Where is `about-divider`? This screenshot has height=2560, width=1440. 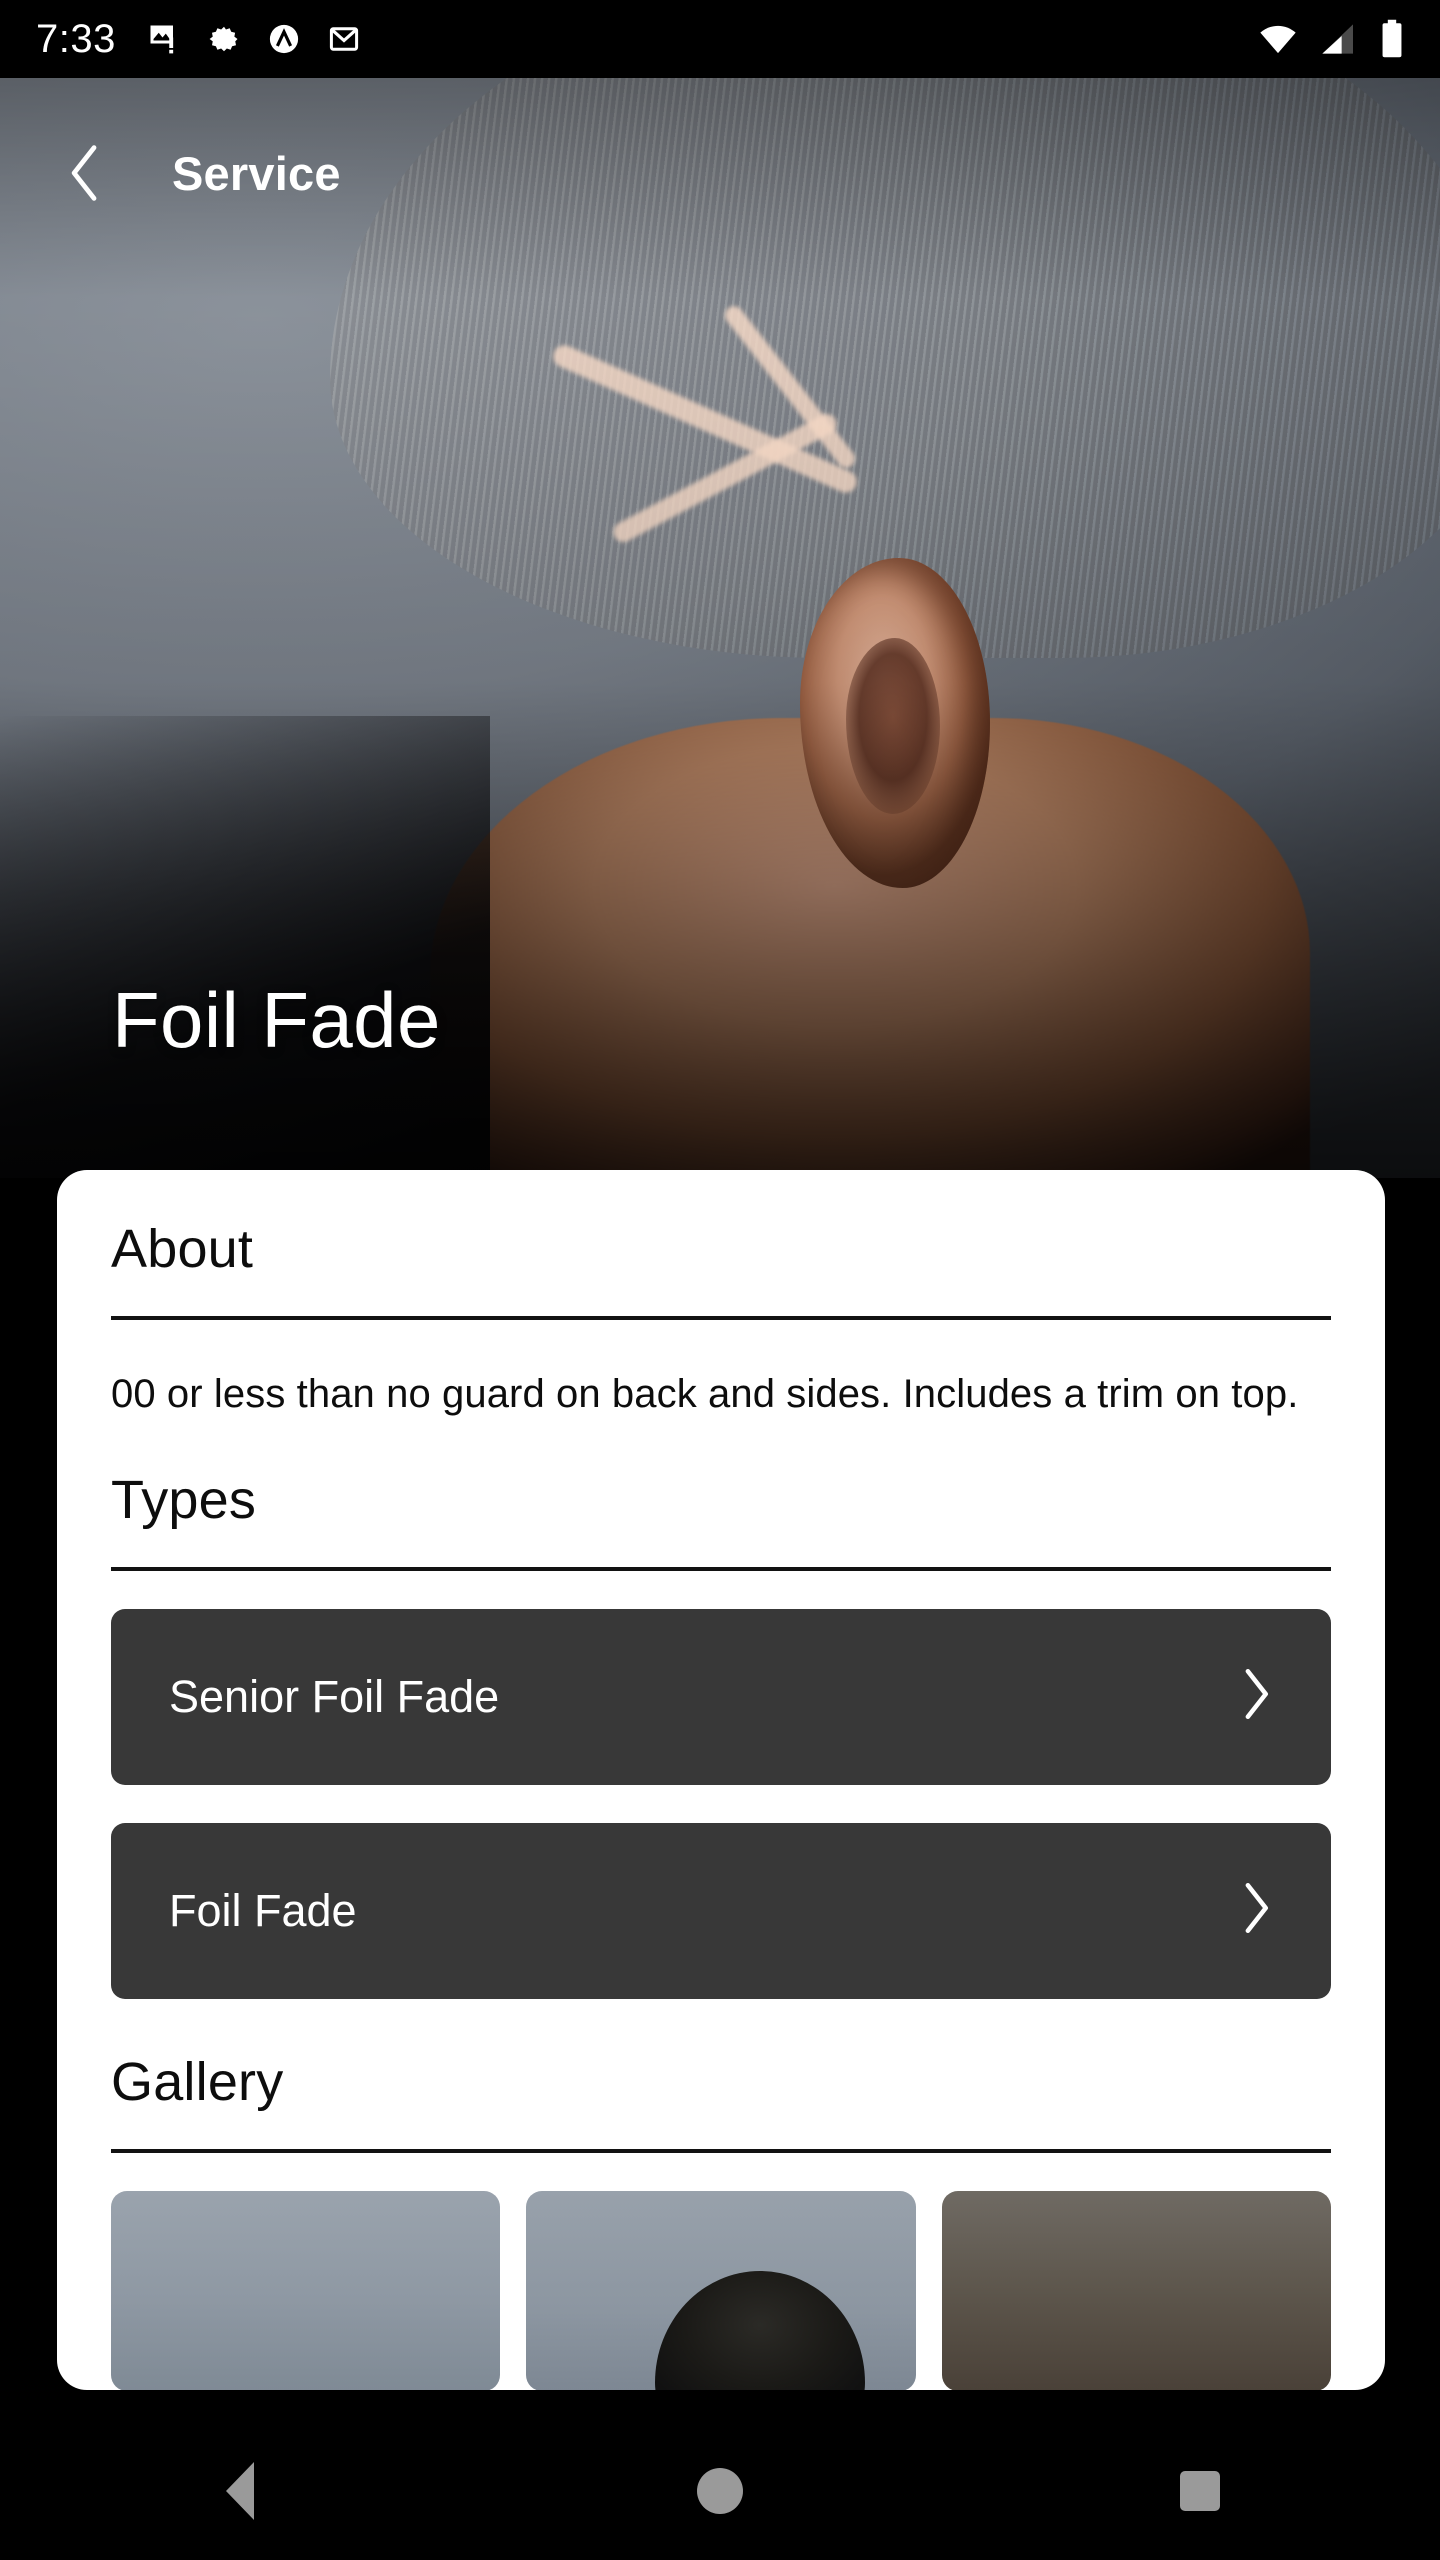 about-divider is located at coordinates (721, 1318).